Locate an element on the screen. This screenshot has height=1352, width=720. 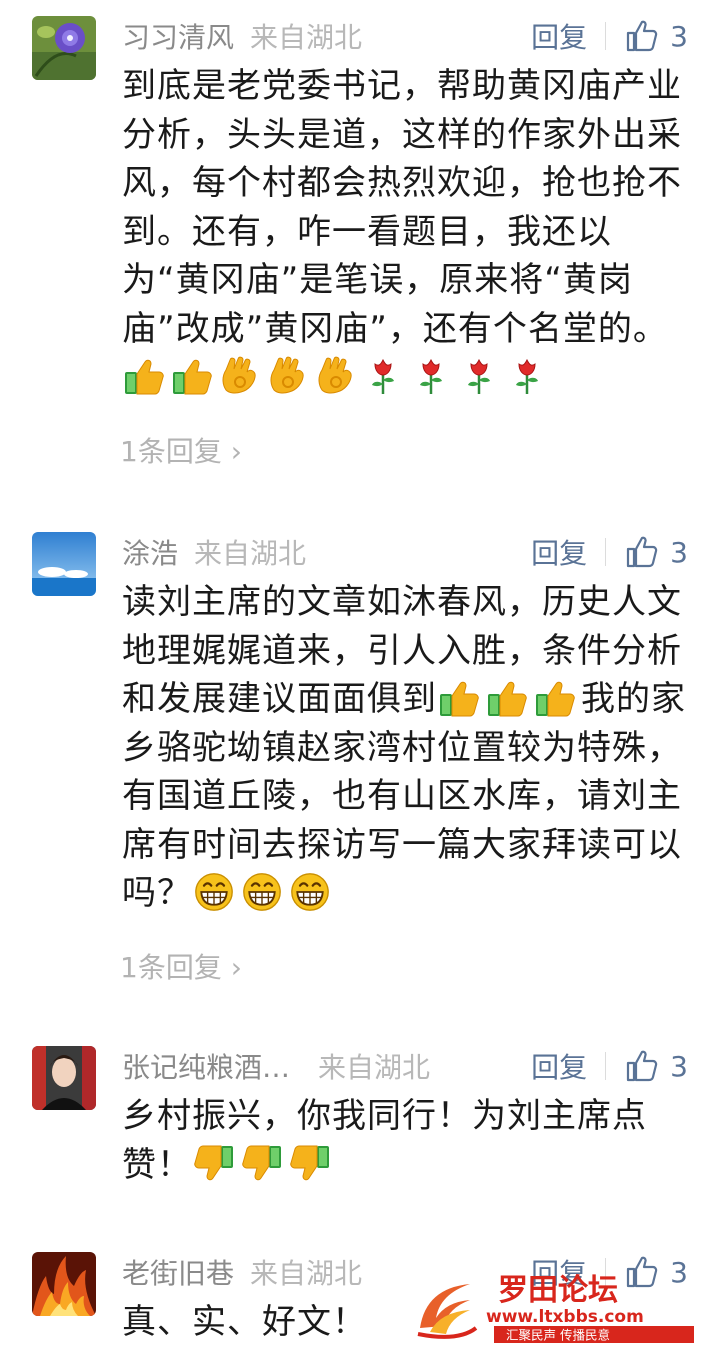
watermark-url: www.ltxbbs.com is located at coordinates (565, 1317).